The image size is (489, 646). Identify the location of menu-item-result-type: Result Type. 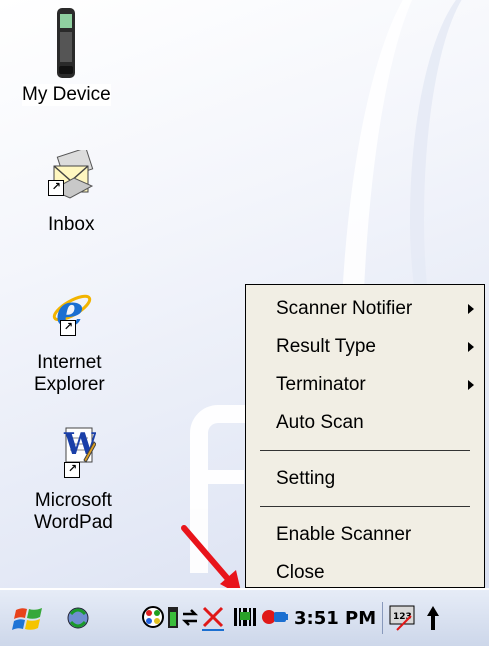
(365, 347).